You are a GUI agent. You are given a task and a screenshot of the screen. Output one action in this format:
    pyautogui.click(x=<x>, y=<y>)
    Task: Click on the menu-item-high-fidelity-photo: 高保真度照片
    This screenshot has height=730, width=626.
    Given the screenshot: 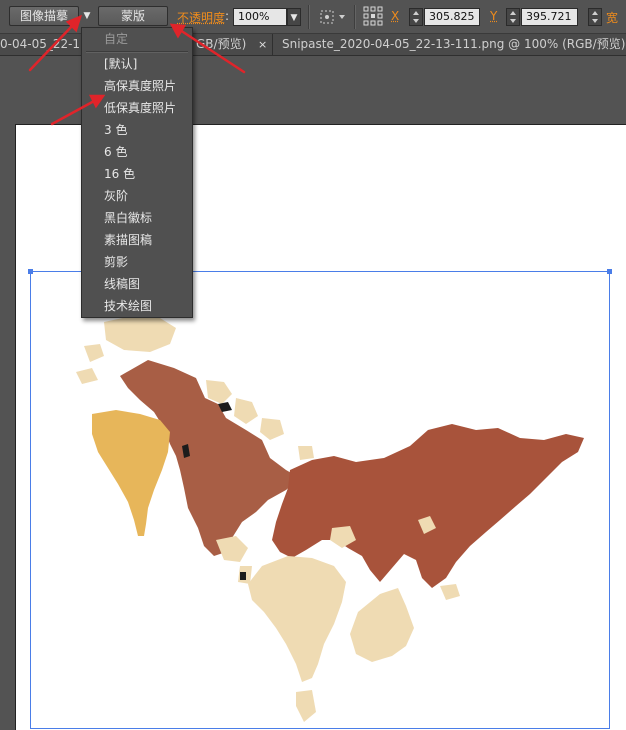 What is the action you would take?
    pyautogui.click(x=140, y=86)
    